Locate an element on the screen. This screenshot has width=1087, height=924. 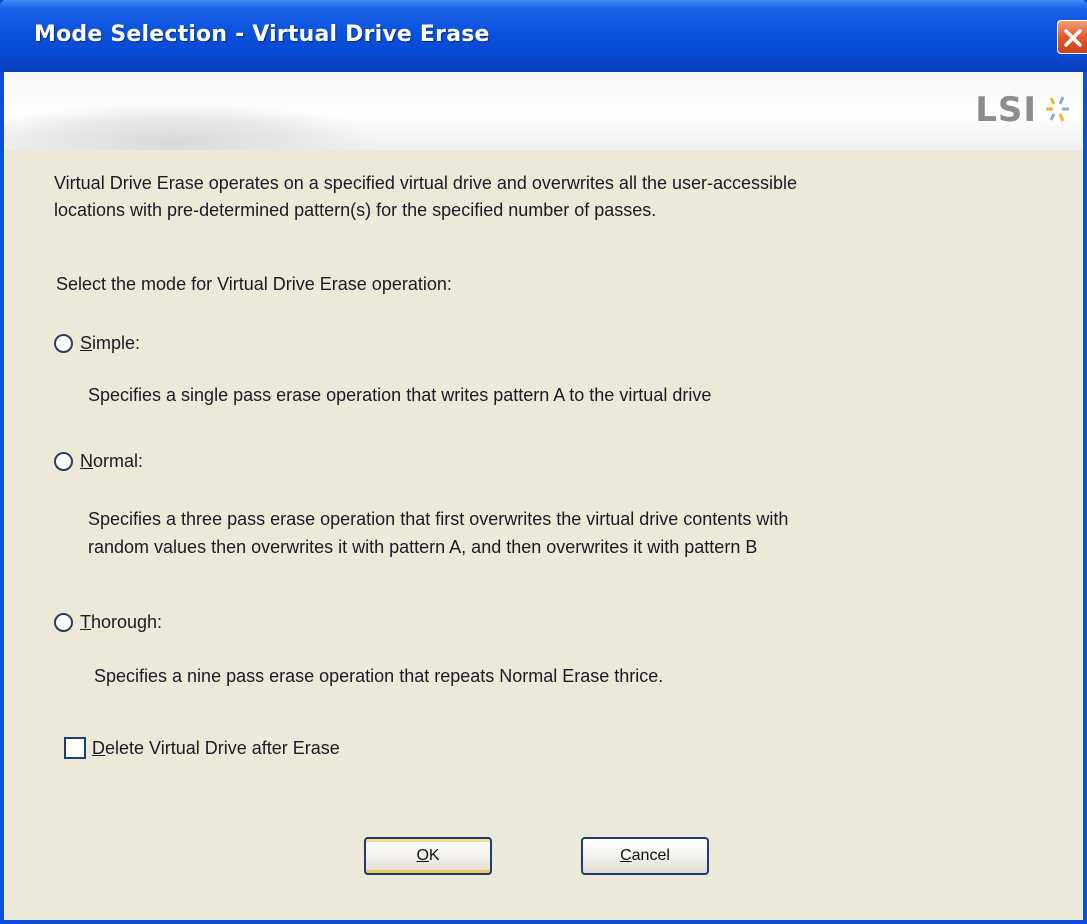
ok-button: OK is located at coordinates (428, 856).